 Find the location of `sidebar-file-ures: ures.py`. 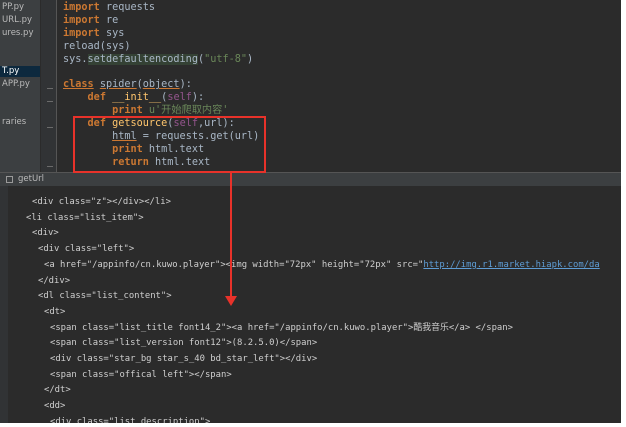

sidebar-file-ures: ures.py is located at coordinates (17, 33).